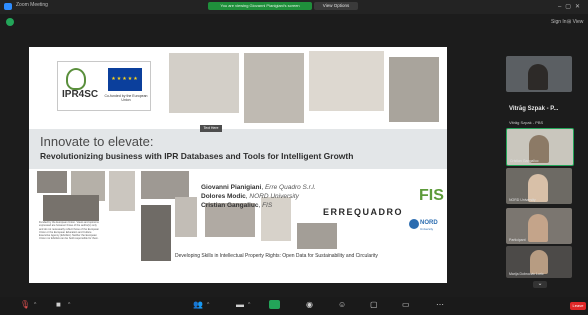  Describe the element at coordinates (440, 304) in the screenshot. I see `more-icon: ⋯` at that location.